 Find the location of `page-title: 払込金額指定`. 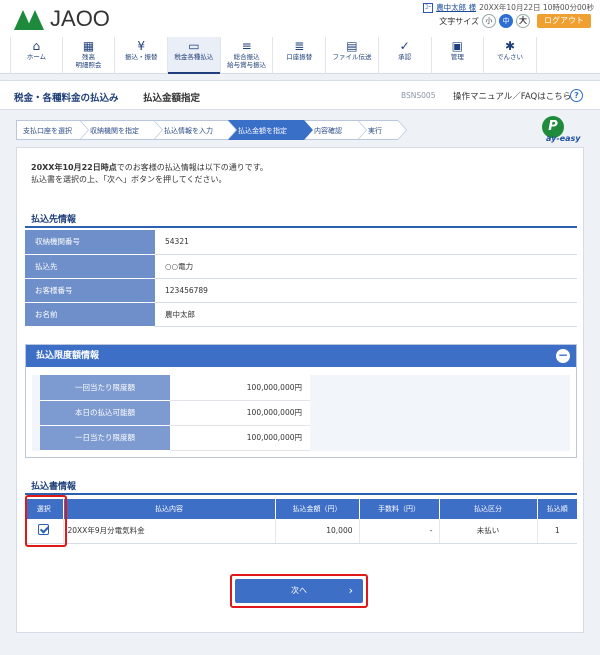

page-title: 払込金額指定 is located at coordinates (172, 98).